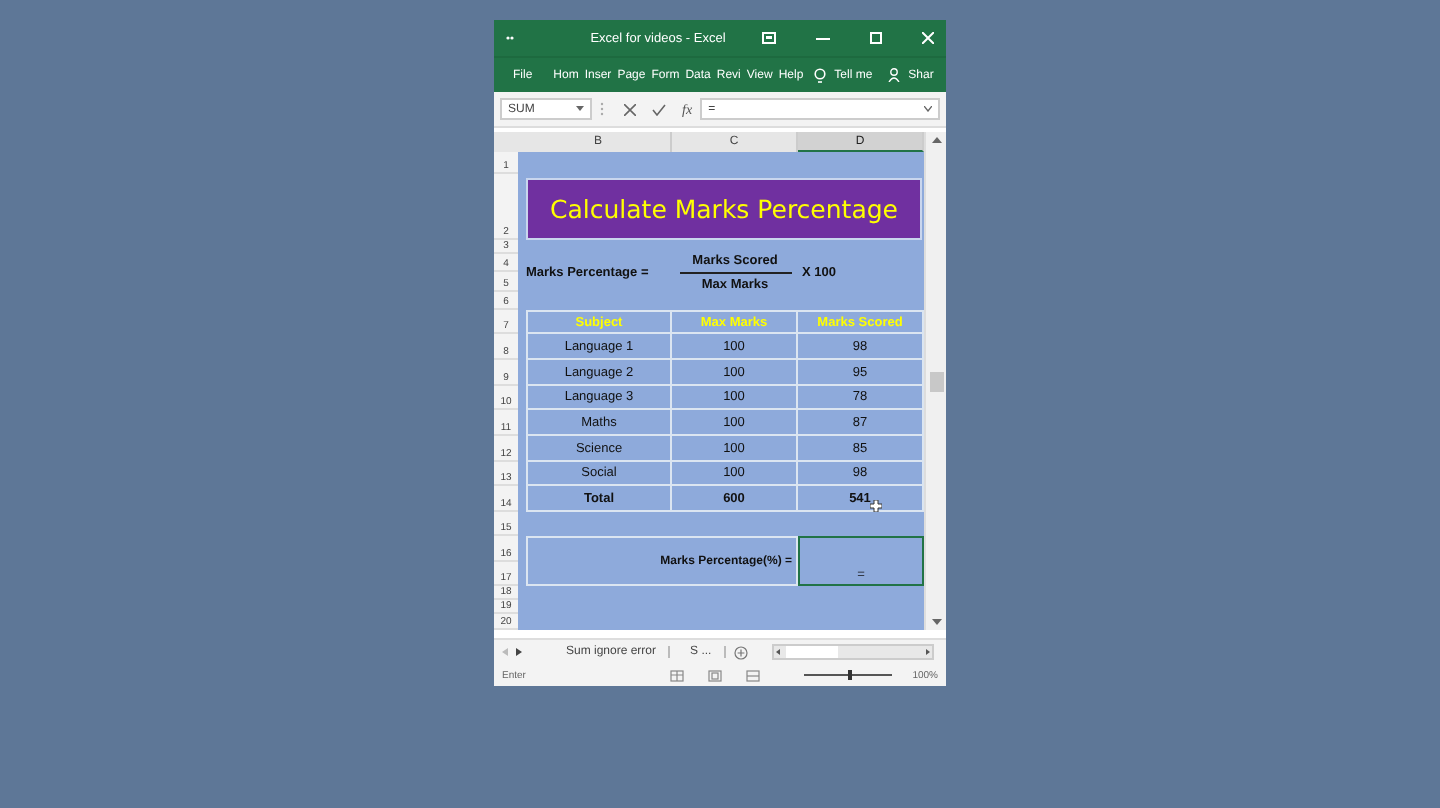 The width and height of the screenshot is (1440, 808). What do you see at coordinates (894, 75) in the screenshot?
I see `person-icon` at bounding box center [894, 75].